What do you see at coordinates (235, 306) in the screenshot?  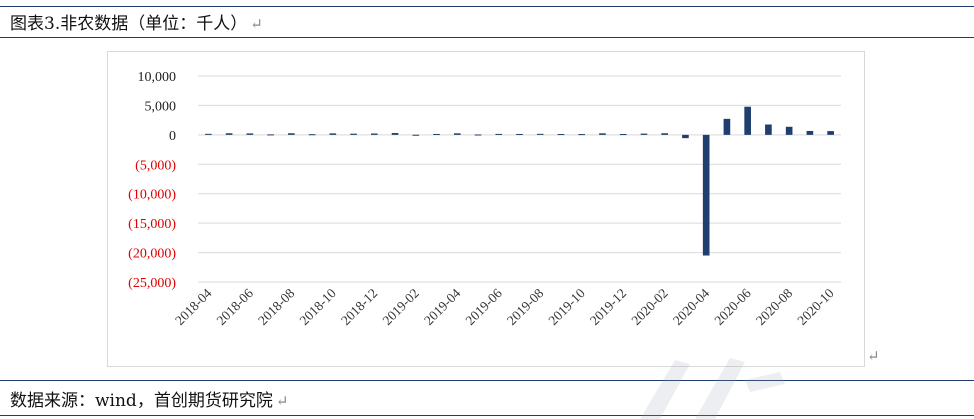 I see `x-tick-label: 2018-06` at bounding box center [235, 306].